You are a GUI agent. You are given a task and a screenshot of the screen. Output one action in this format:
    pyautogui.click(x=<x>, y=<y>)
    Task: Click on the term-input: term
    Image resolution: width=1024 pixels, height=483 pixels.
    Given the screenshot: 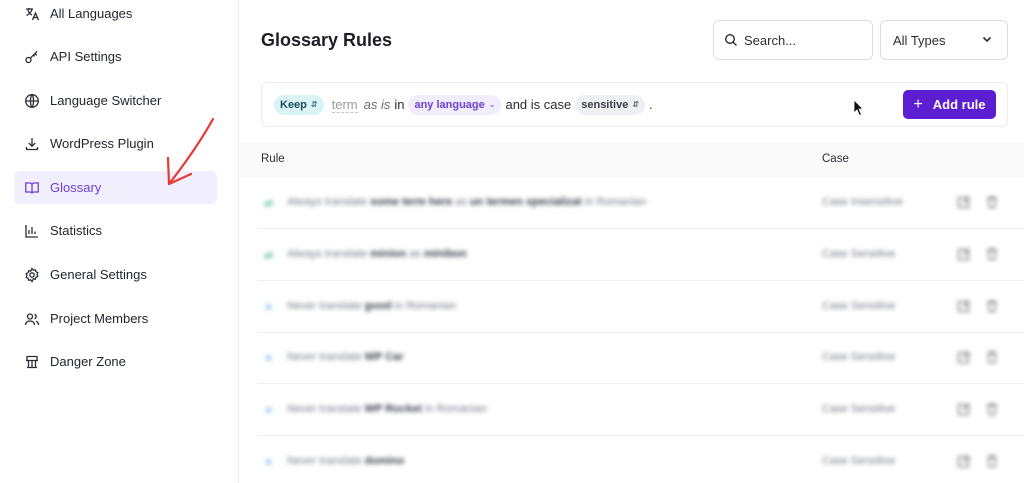 What is the action you would take?
    pyautogui.click(x=344, y=105)
    